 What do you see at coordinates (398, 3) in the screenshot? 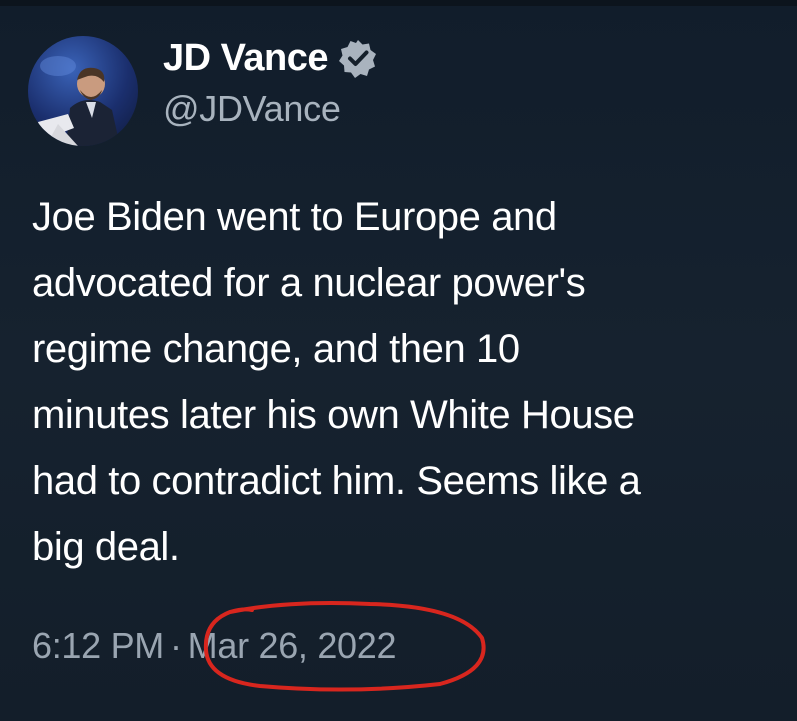
I see `top-edge` at bounding box center [398, 3].